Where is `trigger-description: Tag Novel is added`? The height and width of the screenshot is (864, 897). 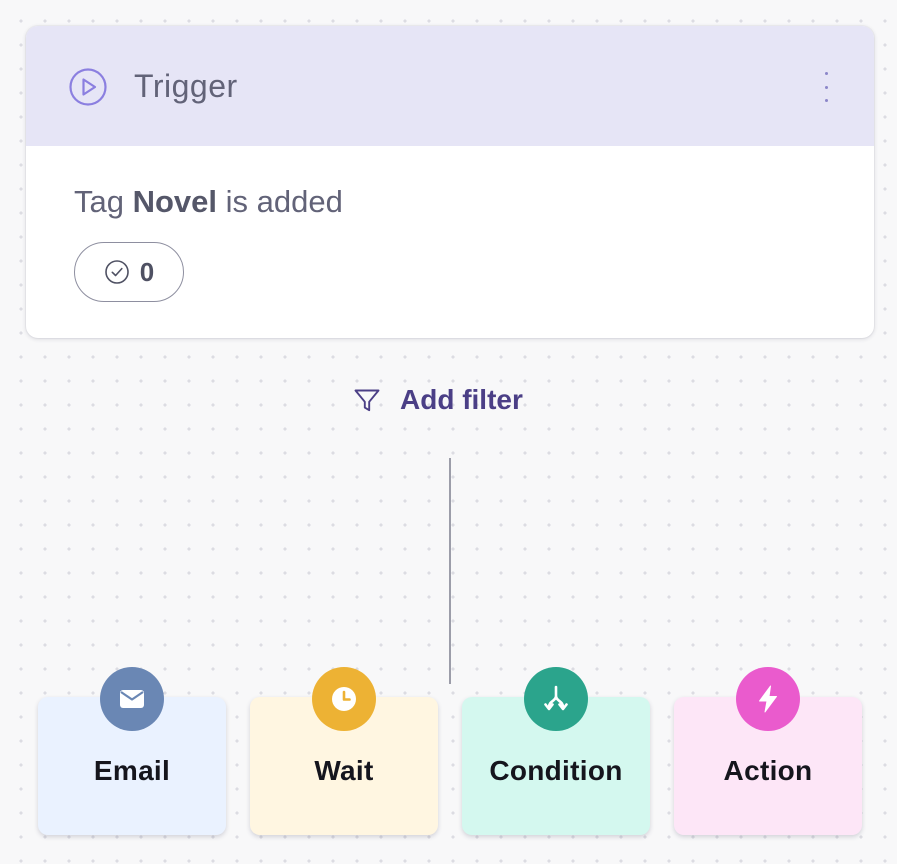
trigger-description: Tag Novel is added is located at coordinates (208, 202).